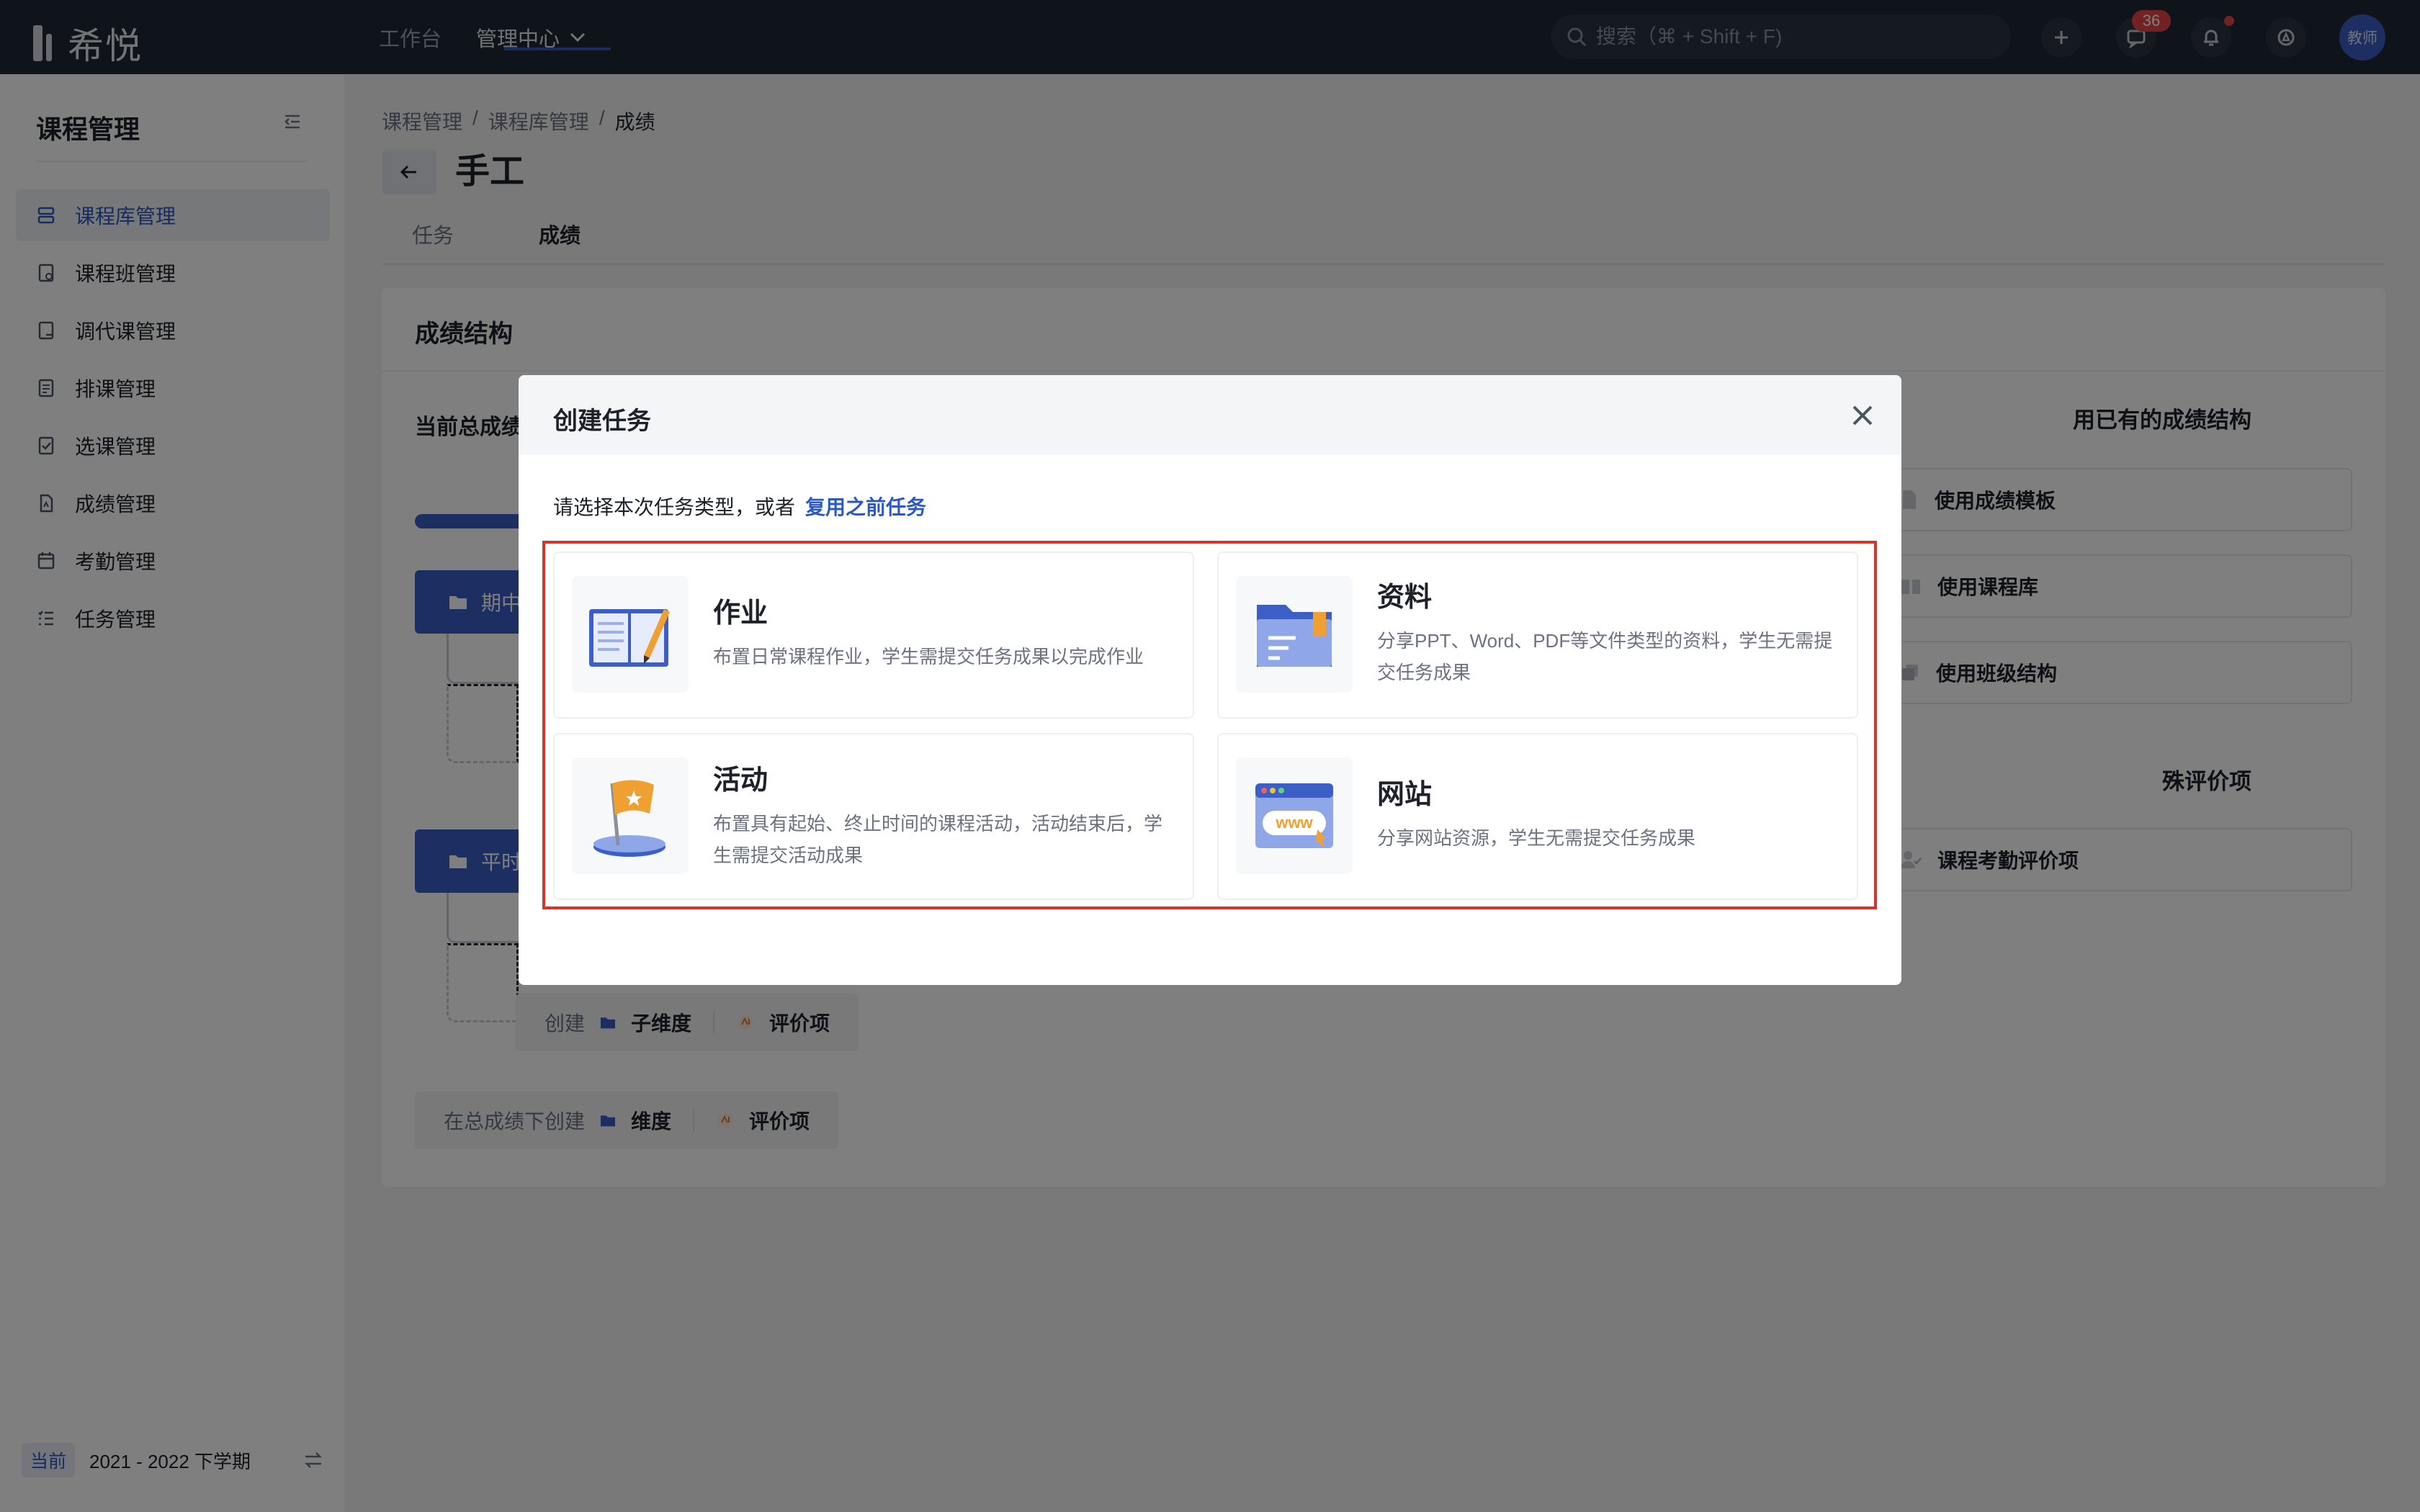 The image size is (2420, 1512). What do you see at coordinates (674, 507) in the screenshot?
I see `task-type-hint: 请选择本次任务类型，或者` at bounding box center [674, 507].